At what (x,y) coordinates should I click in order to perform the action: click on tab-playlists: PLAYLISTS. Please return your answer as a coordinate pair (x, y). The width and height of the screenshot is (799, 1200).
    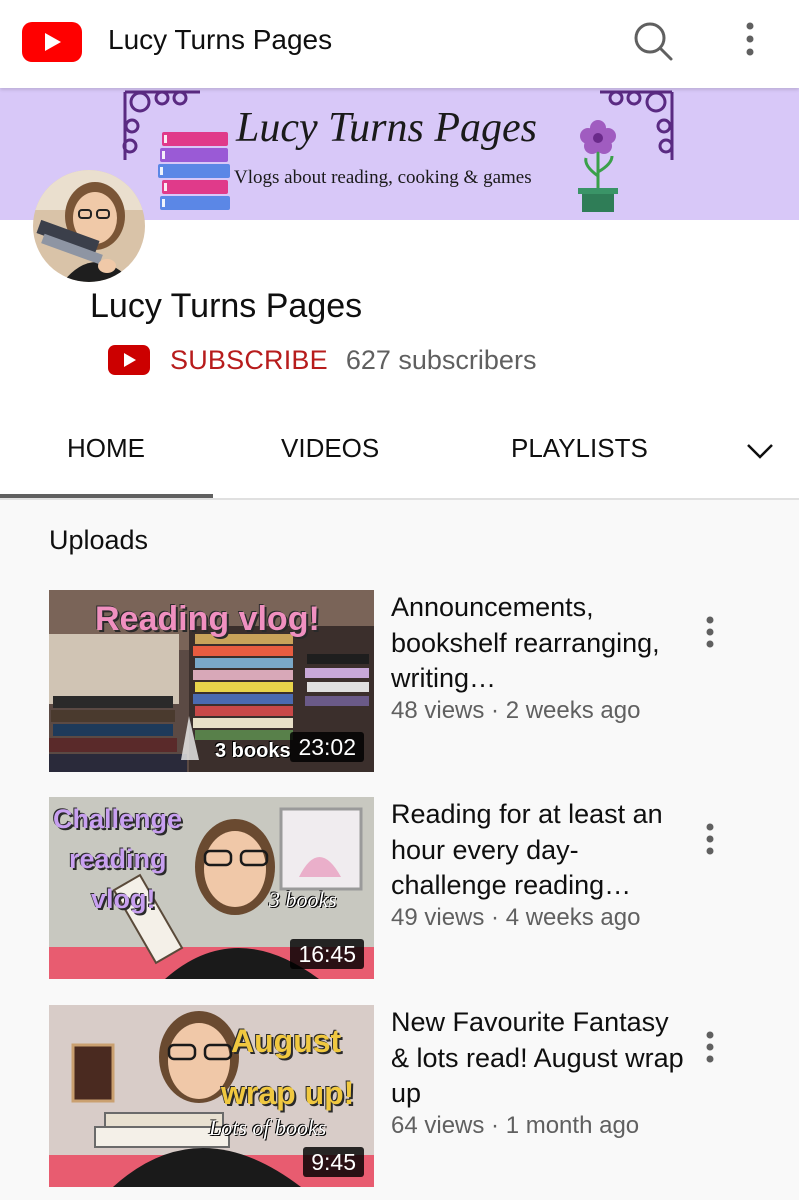
    Looking at the image, I should click on (579, 448).